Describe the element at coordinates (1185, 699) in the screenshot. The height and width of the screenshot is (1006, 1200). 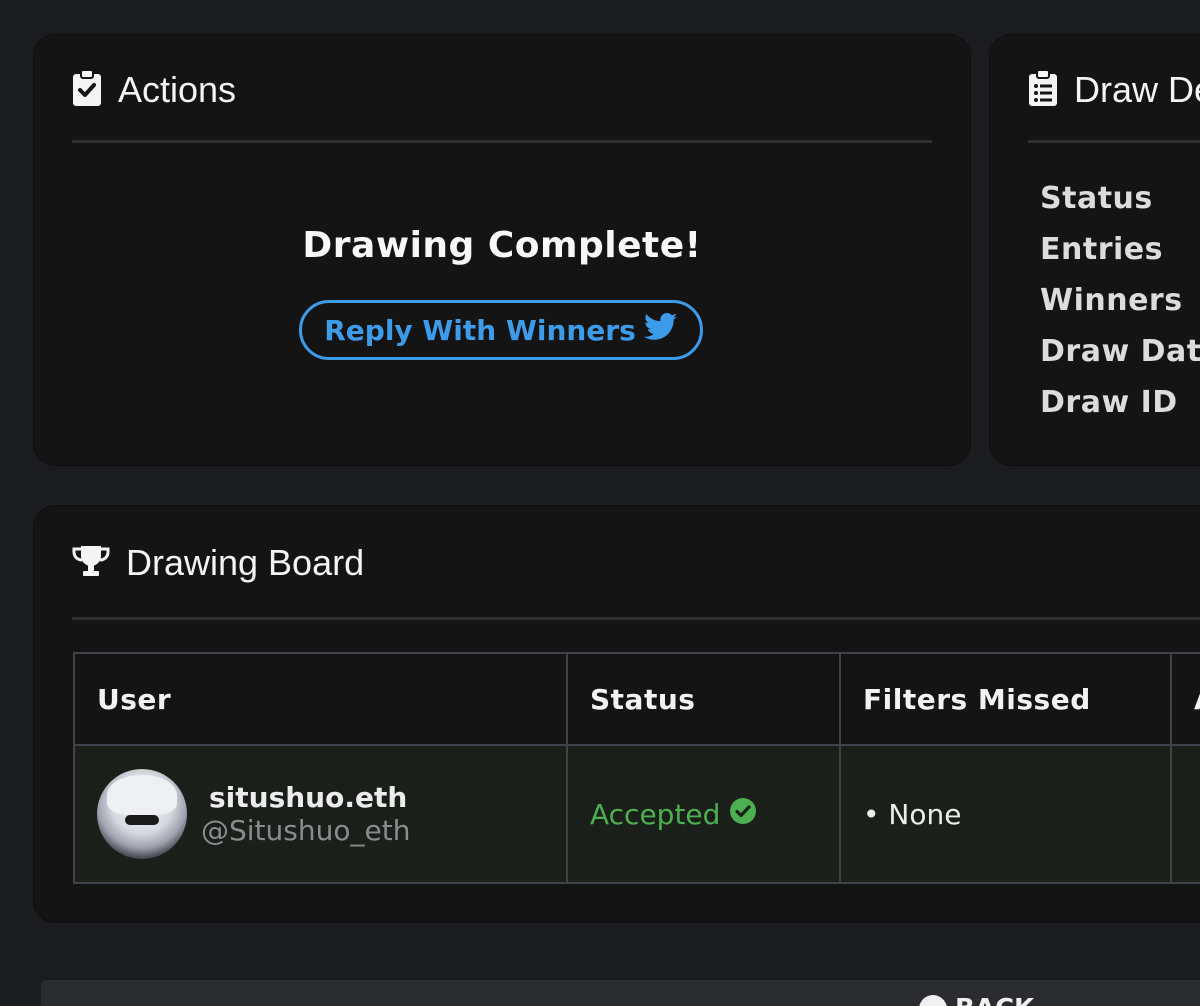
I see `column-header-cut: A` at that location.